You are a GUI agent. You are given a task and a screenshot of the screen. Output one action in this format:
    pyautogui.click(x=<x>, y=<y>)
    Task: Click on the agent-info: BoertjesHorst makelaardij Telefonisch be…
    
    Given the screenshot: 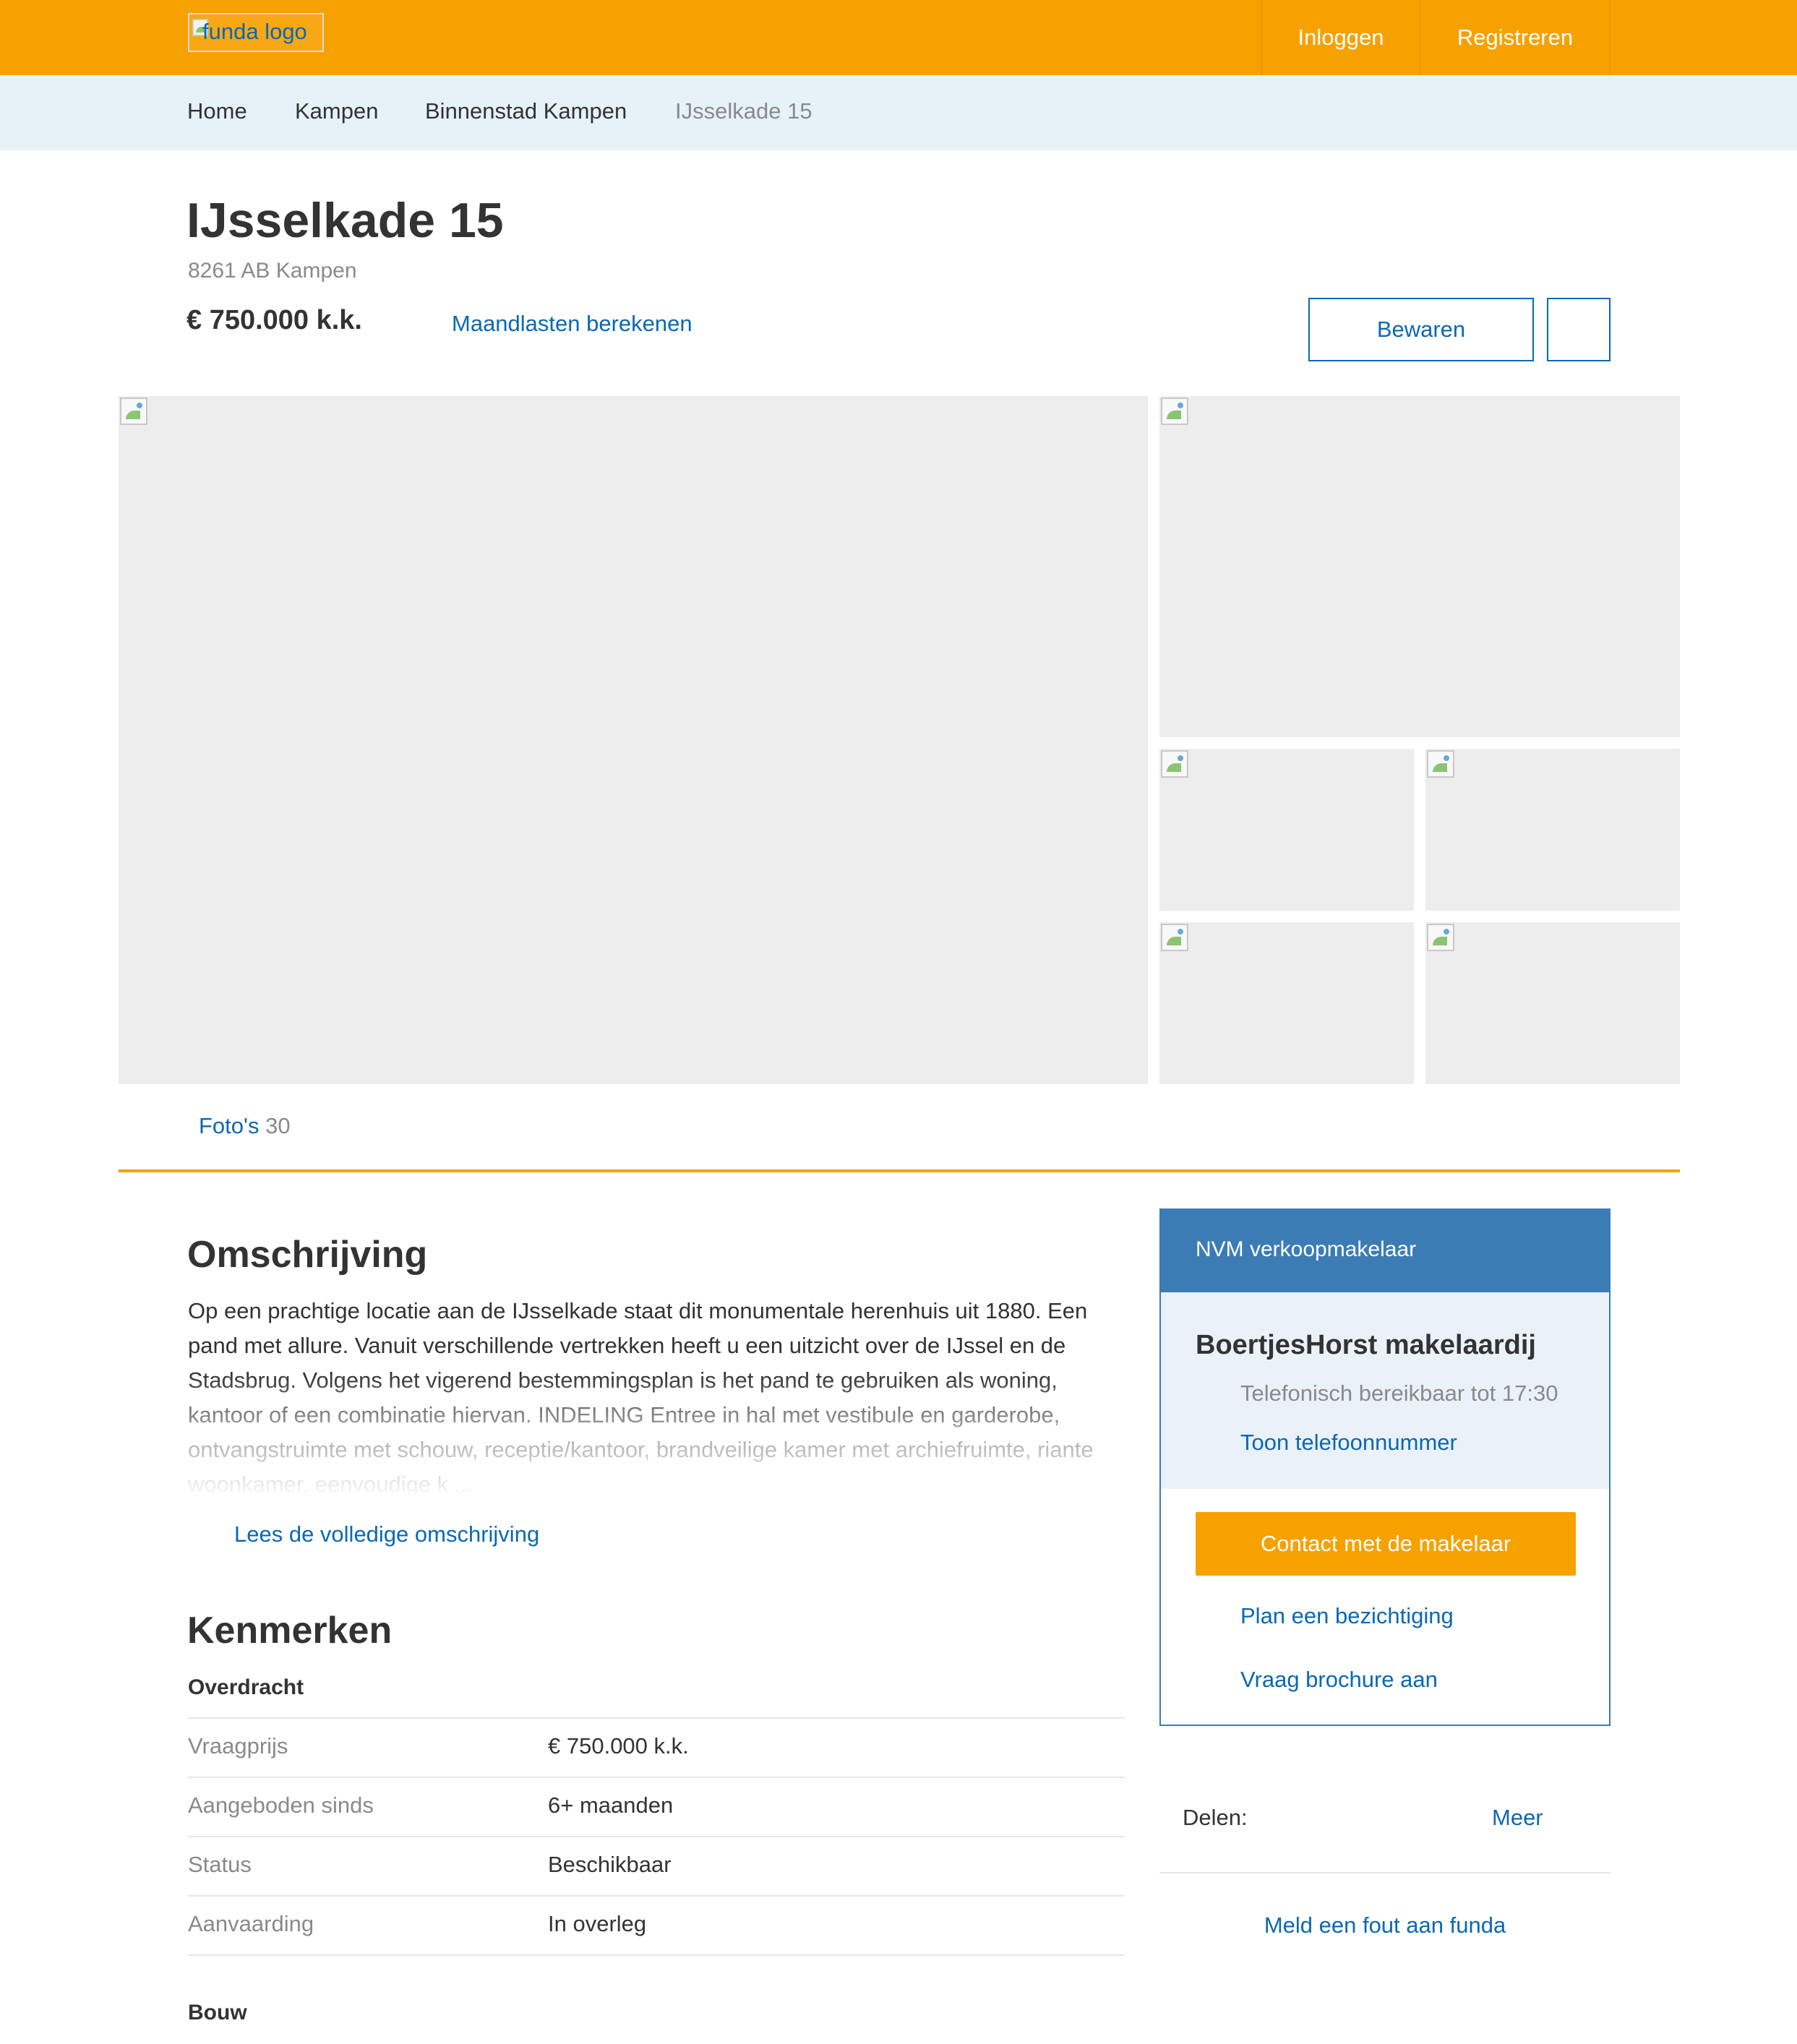 What is the action you would take?
    pyautogui.click(x=1385, y=1390)
    